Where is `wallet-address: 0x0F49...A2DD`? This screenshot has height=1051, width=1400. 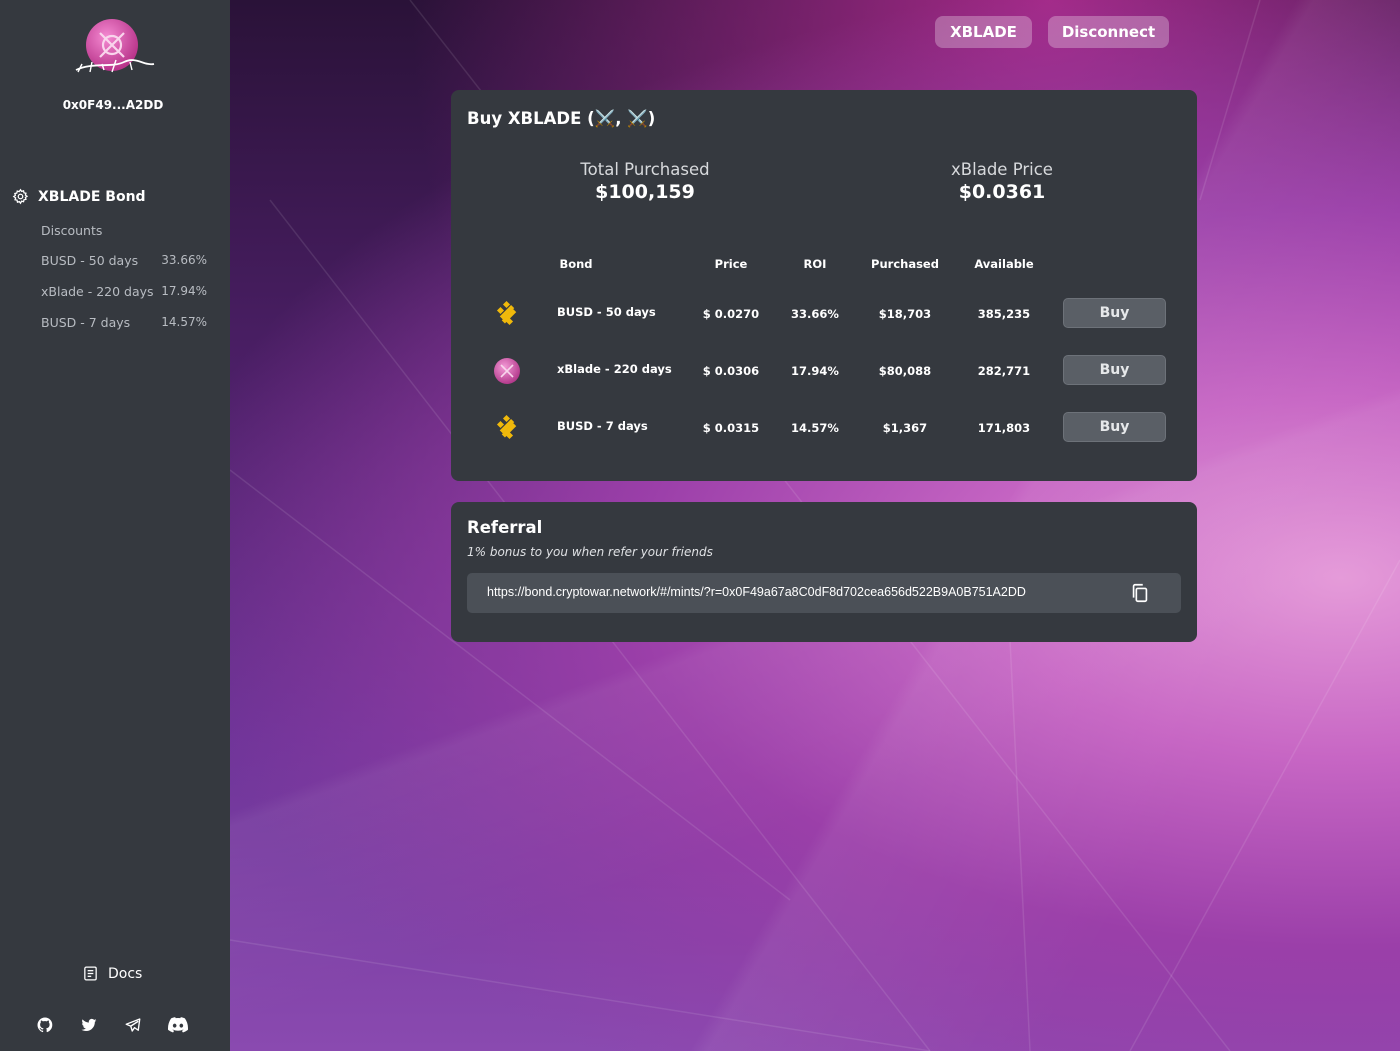
wallet-address: 0x0F49...A2DD is located at coordinates (113, 105).